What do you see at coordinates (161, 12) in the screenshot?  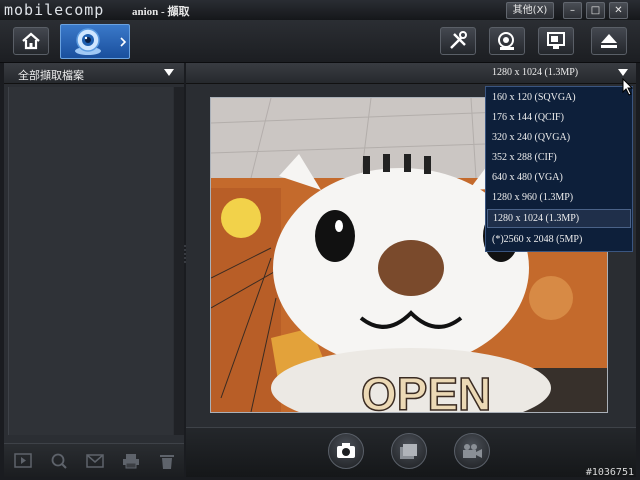 I see `window-title: anion - 擷取` at bounding box center [161, 12].